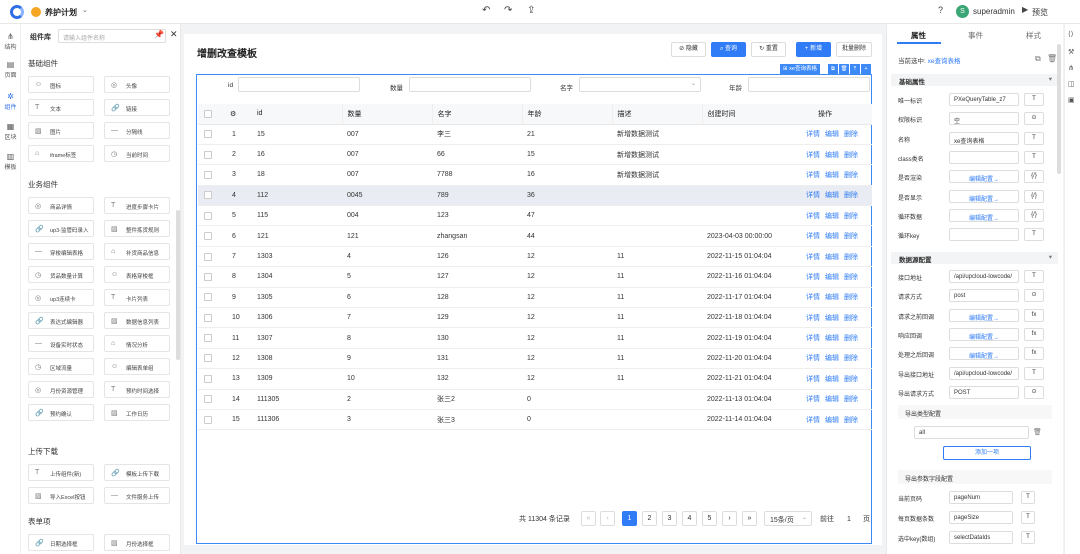  I want to click on component-item: ☺ 编辑表单组, so click(137, 366).